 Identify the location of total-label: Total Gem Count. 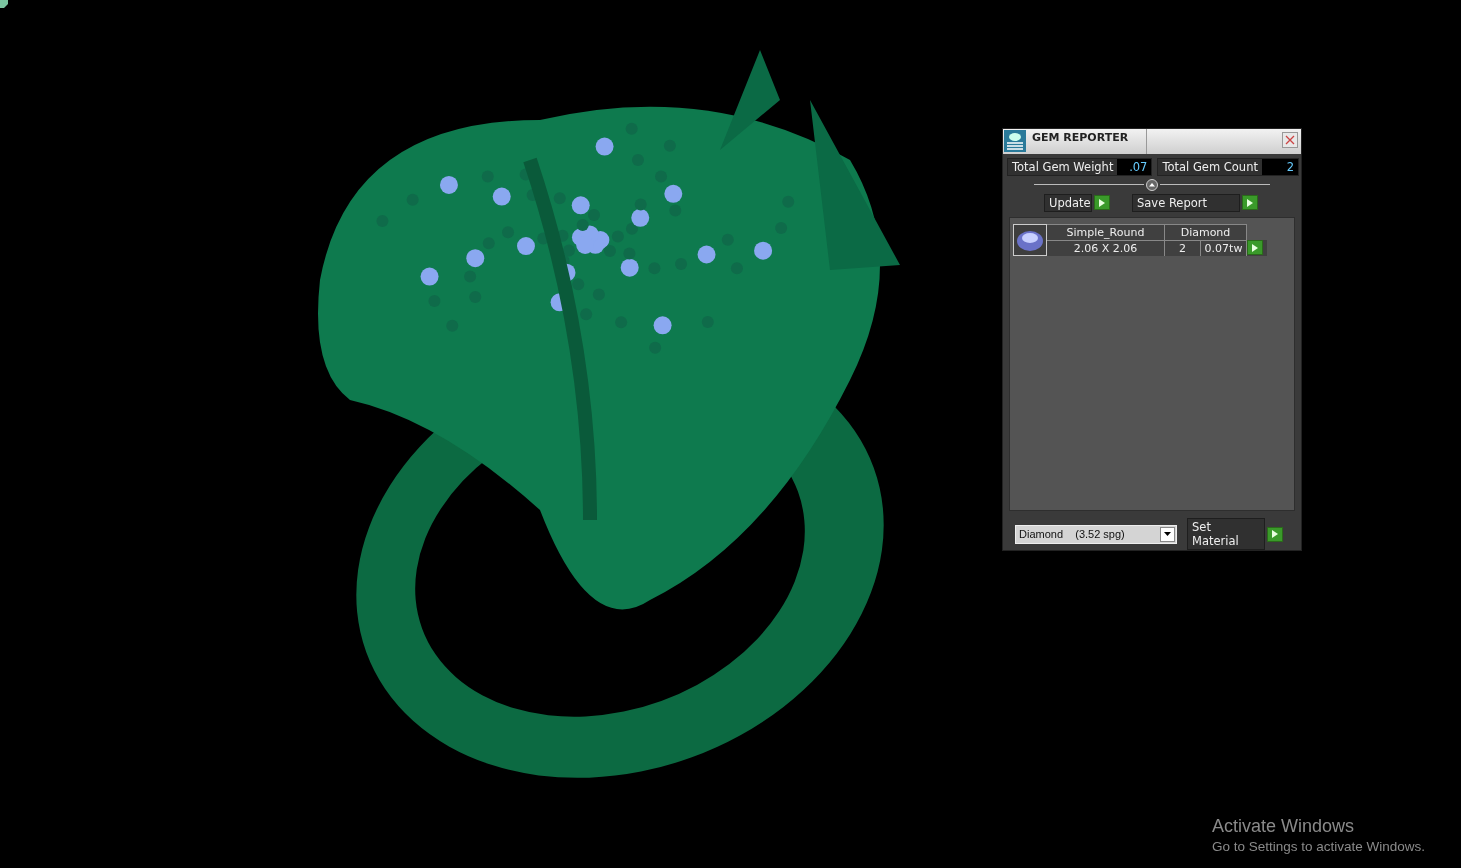
(1210, 166).